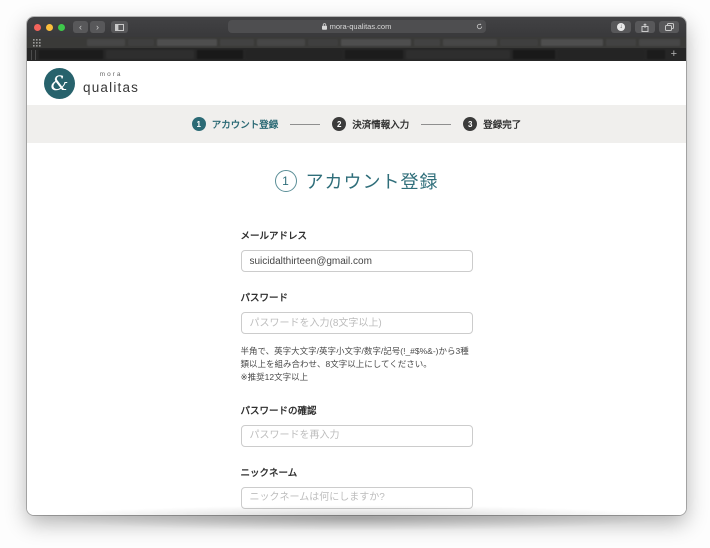 The width and height of the screenshot is (710, 548). I want to click on sidebar-toggle-button, so click(119, 27).